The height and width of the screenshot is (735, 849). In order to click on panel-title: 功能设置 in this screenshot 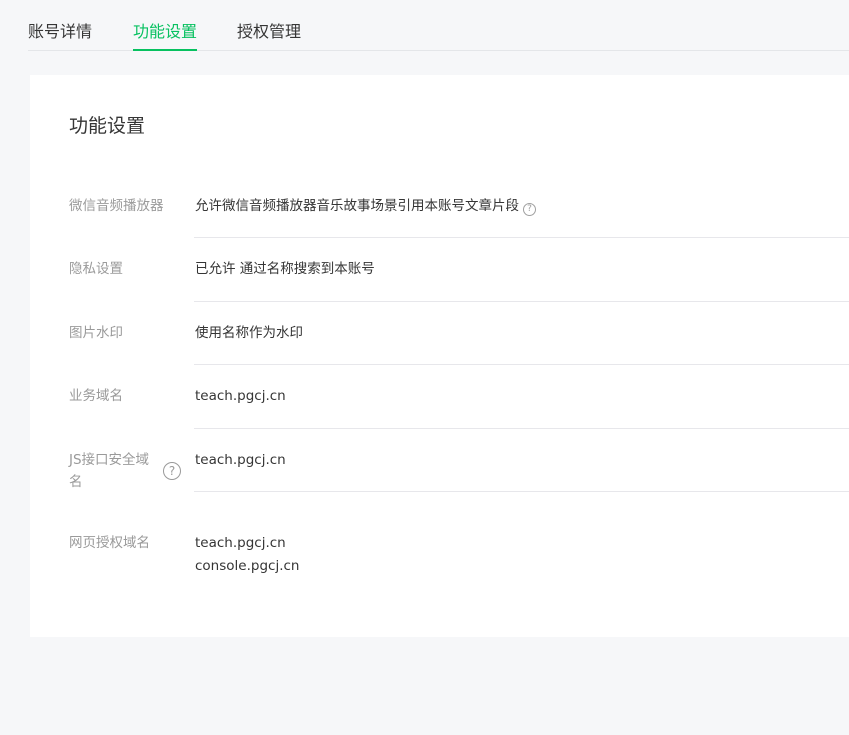, I will do `click(107, 126)`.